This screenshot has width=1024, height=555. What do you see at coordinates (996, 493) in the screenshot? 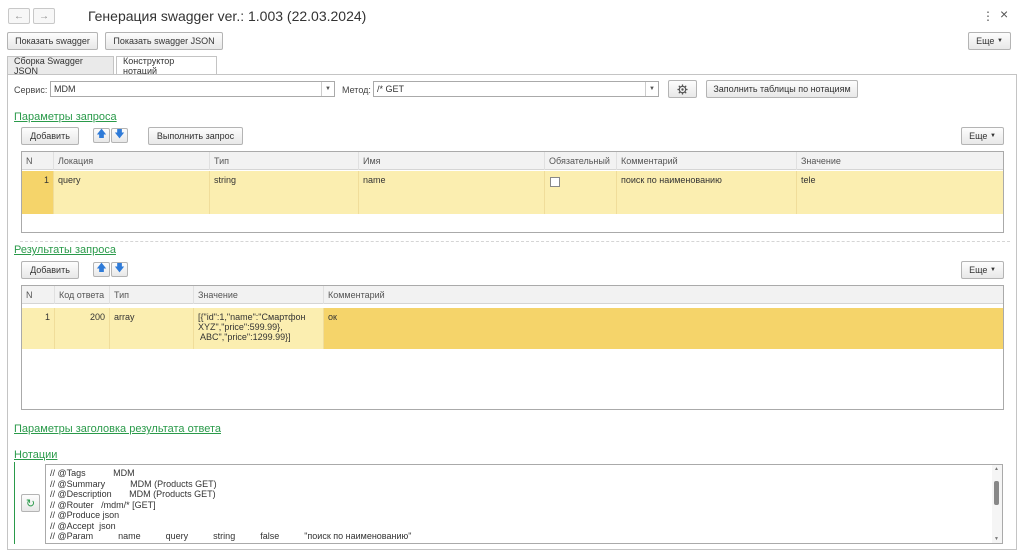
I see `scrollbar-thumb` at bounding box center [996, 493].